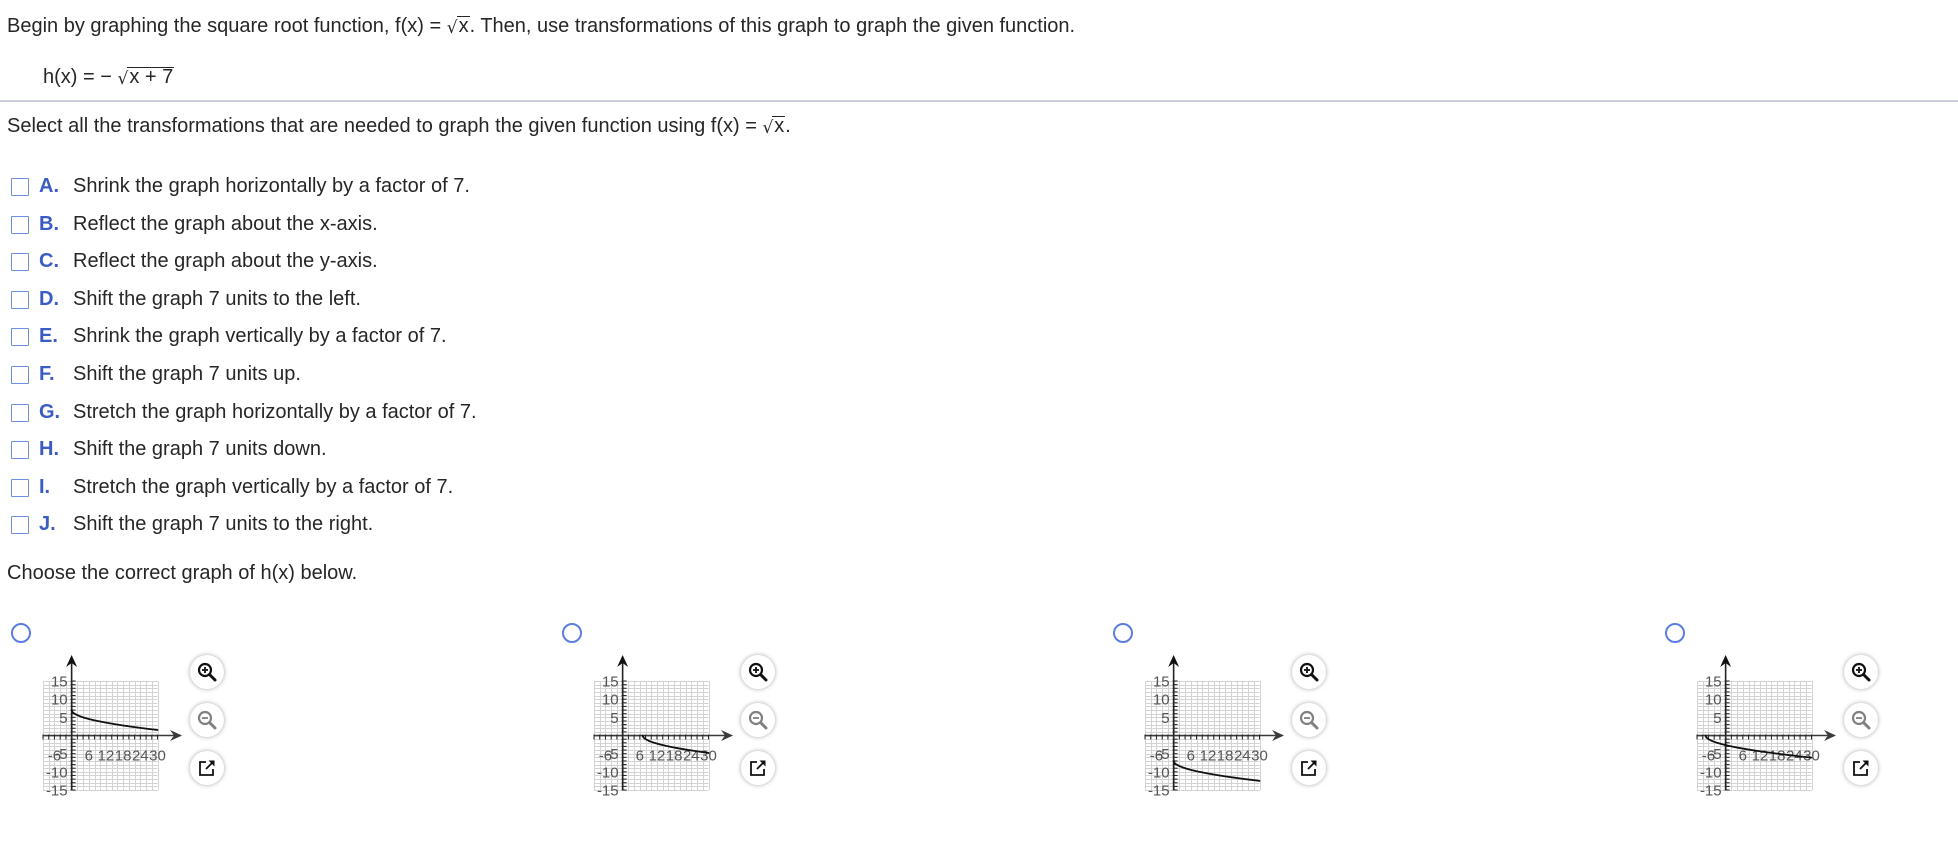 The image size is (1958, 846). I want to click on option-d: D. Shift the graph 7 units to the left., so click(350, 299).